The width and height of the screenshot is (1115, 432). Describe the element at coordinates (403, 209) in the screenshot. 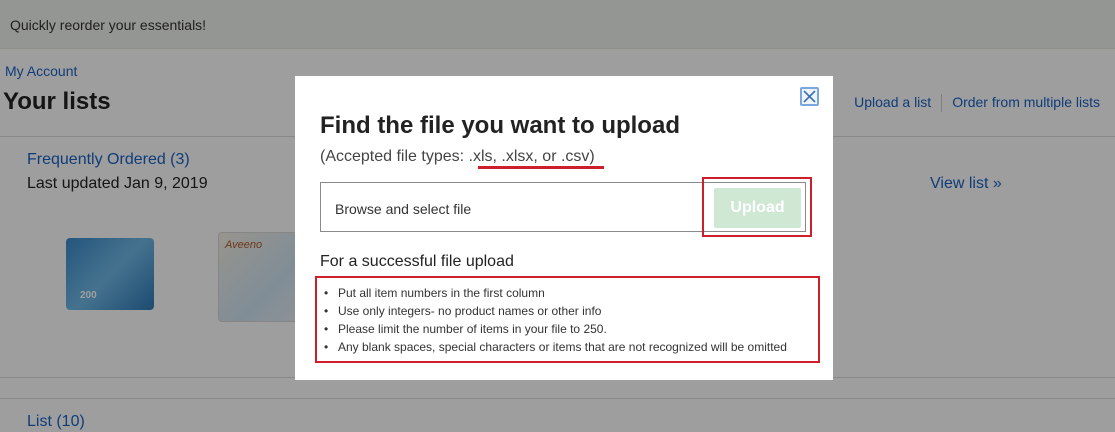

I see `file-select-placeholder: Browse and select file` at that location.